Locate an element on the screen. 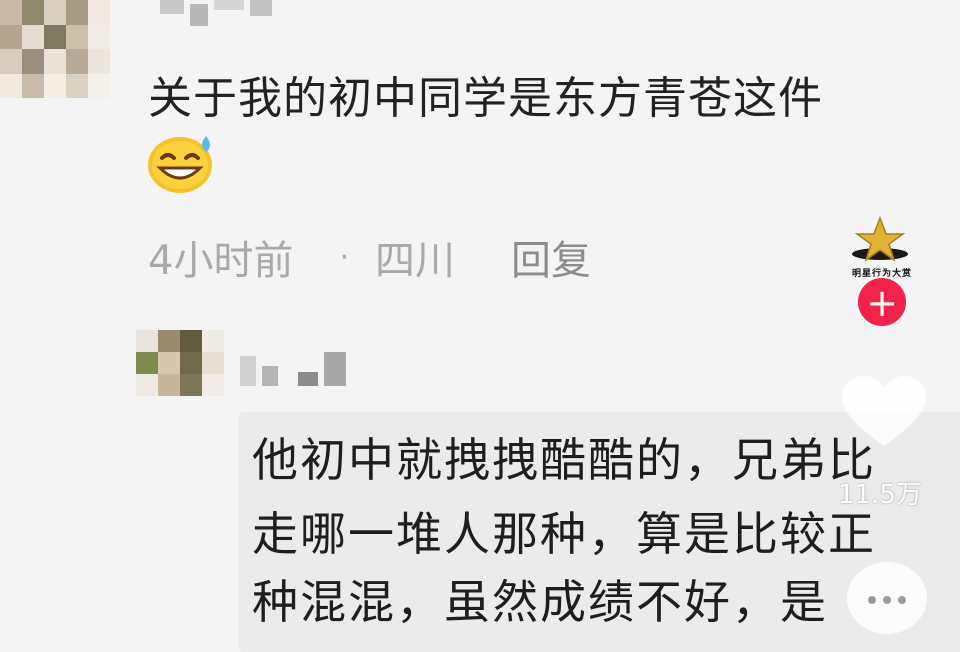 This screenshot has height=652, width=960. follow-button: + is located at coordinates (882, 302).